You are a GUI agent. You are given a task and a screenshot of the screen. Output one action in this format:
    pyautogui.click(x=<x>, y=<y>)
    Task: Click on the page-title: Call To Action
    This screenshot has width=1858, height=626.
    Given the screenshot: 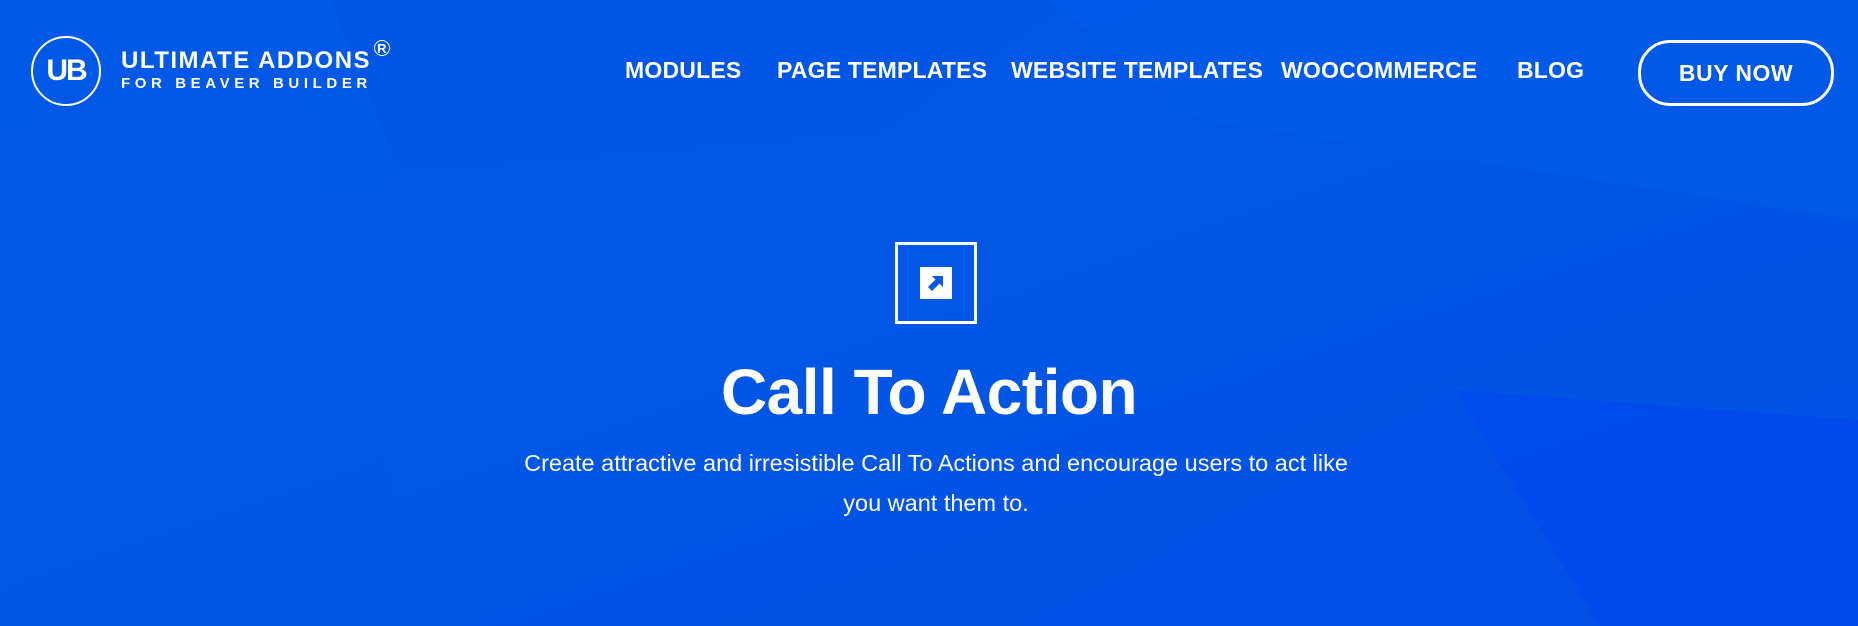 What is the action you would take?
    pyautogui.click(x=929, y=392)
    